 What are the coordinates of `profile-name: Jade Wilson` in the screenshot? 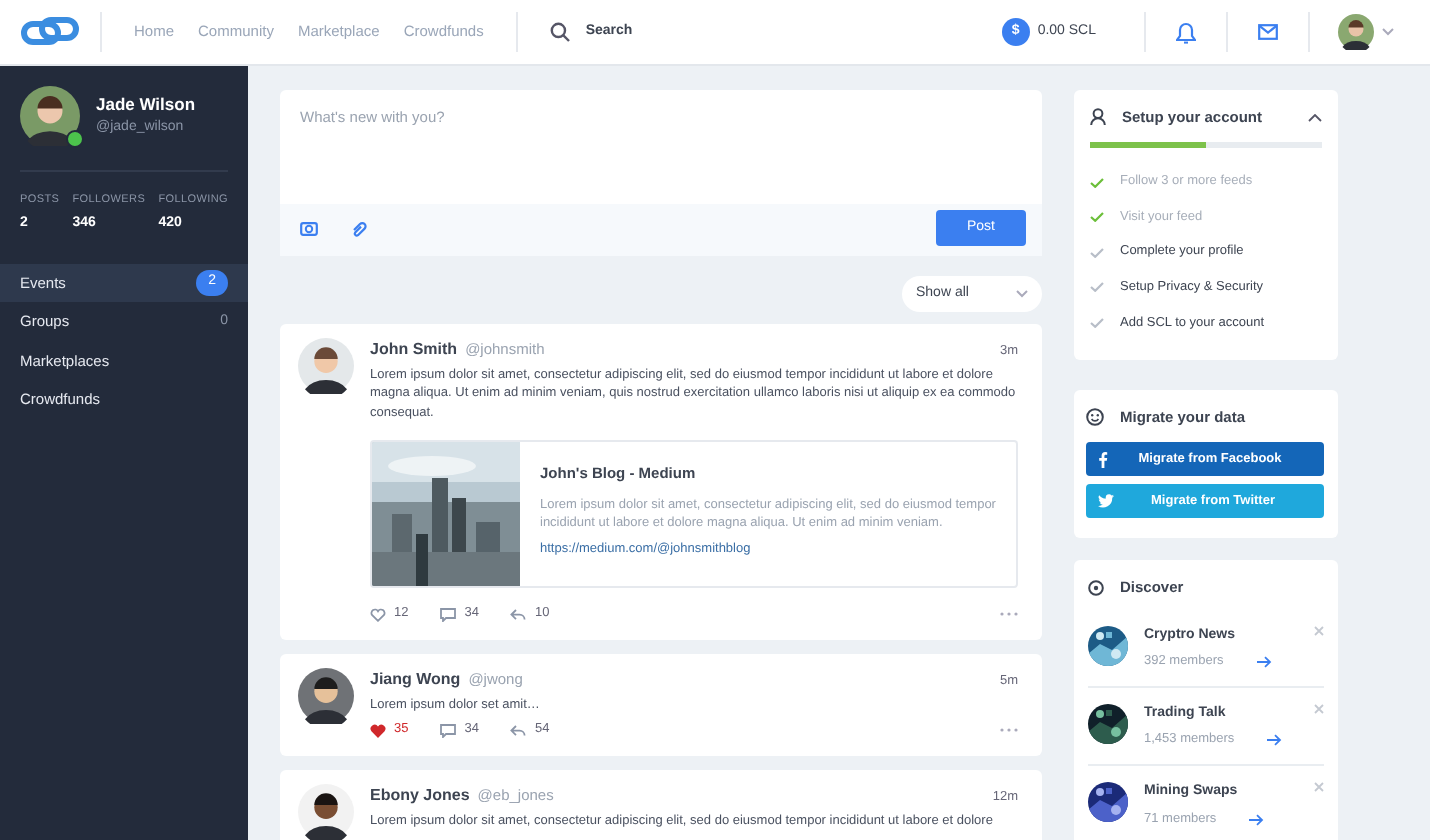 It's located at (146, 105).